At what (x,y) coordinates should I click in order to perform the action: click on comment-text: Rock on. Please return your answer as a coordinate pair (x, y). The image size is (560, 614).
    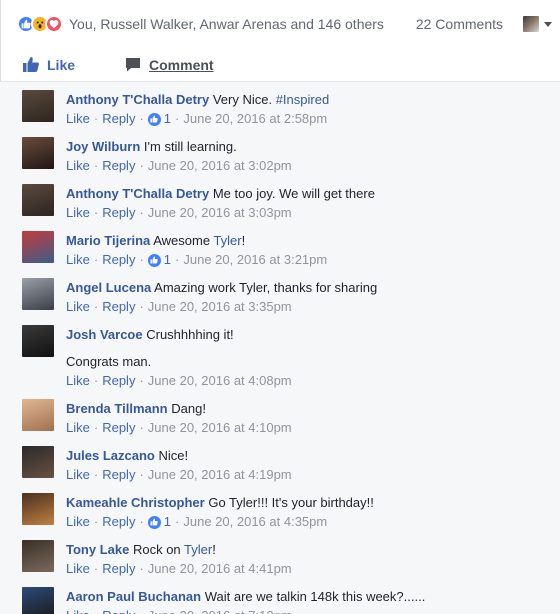
    Looking at the image, I should click on (158, 549).